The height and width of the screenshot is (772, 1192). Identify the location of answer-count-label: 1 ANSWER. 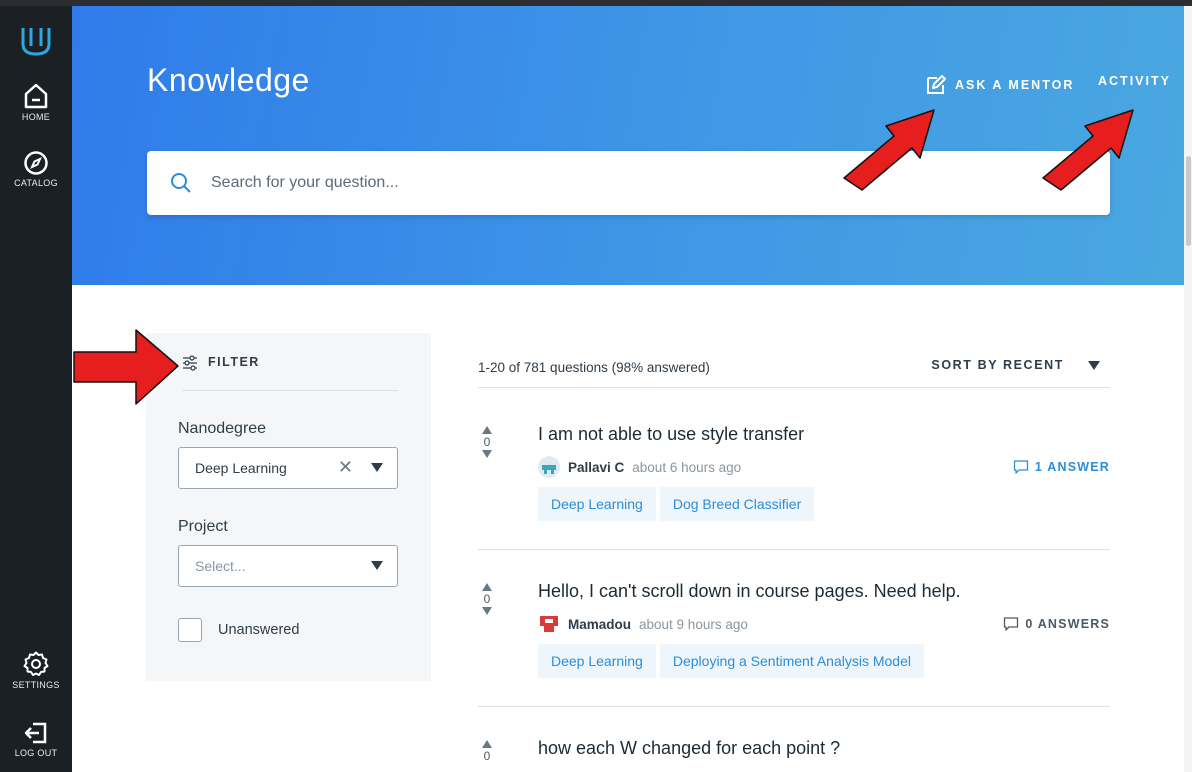
(1072, 467).